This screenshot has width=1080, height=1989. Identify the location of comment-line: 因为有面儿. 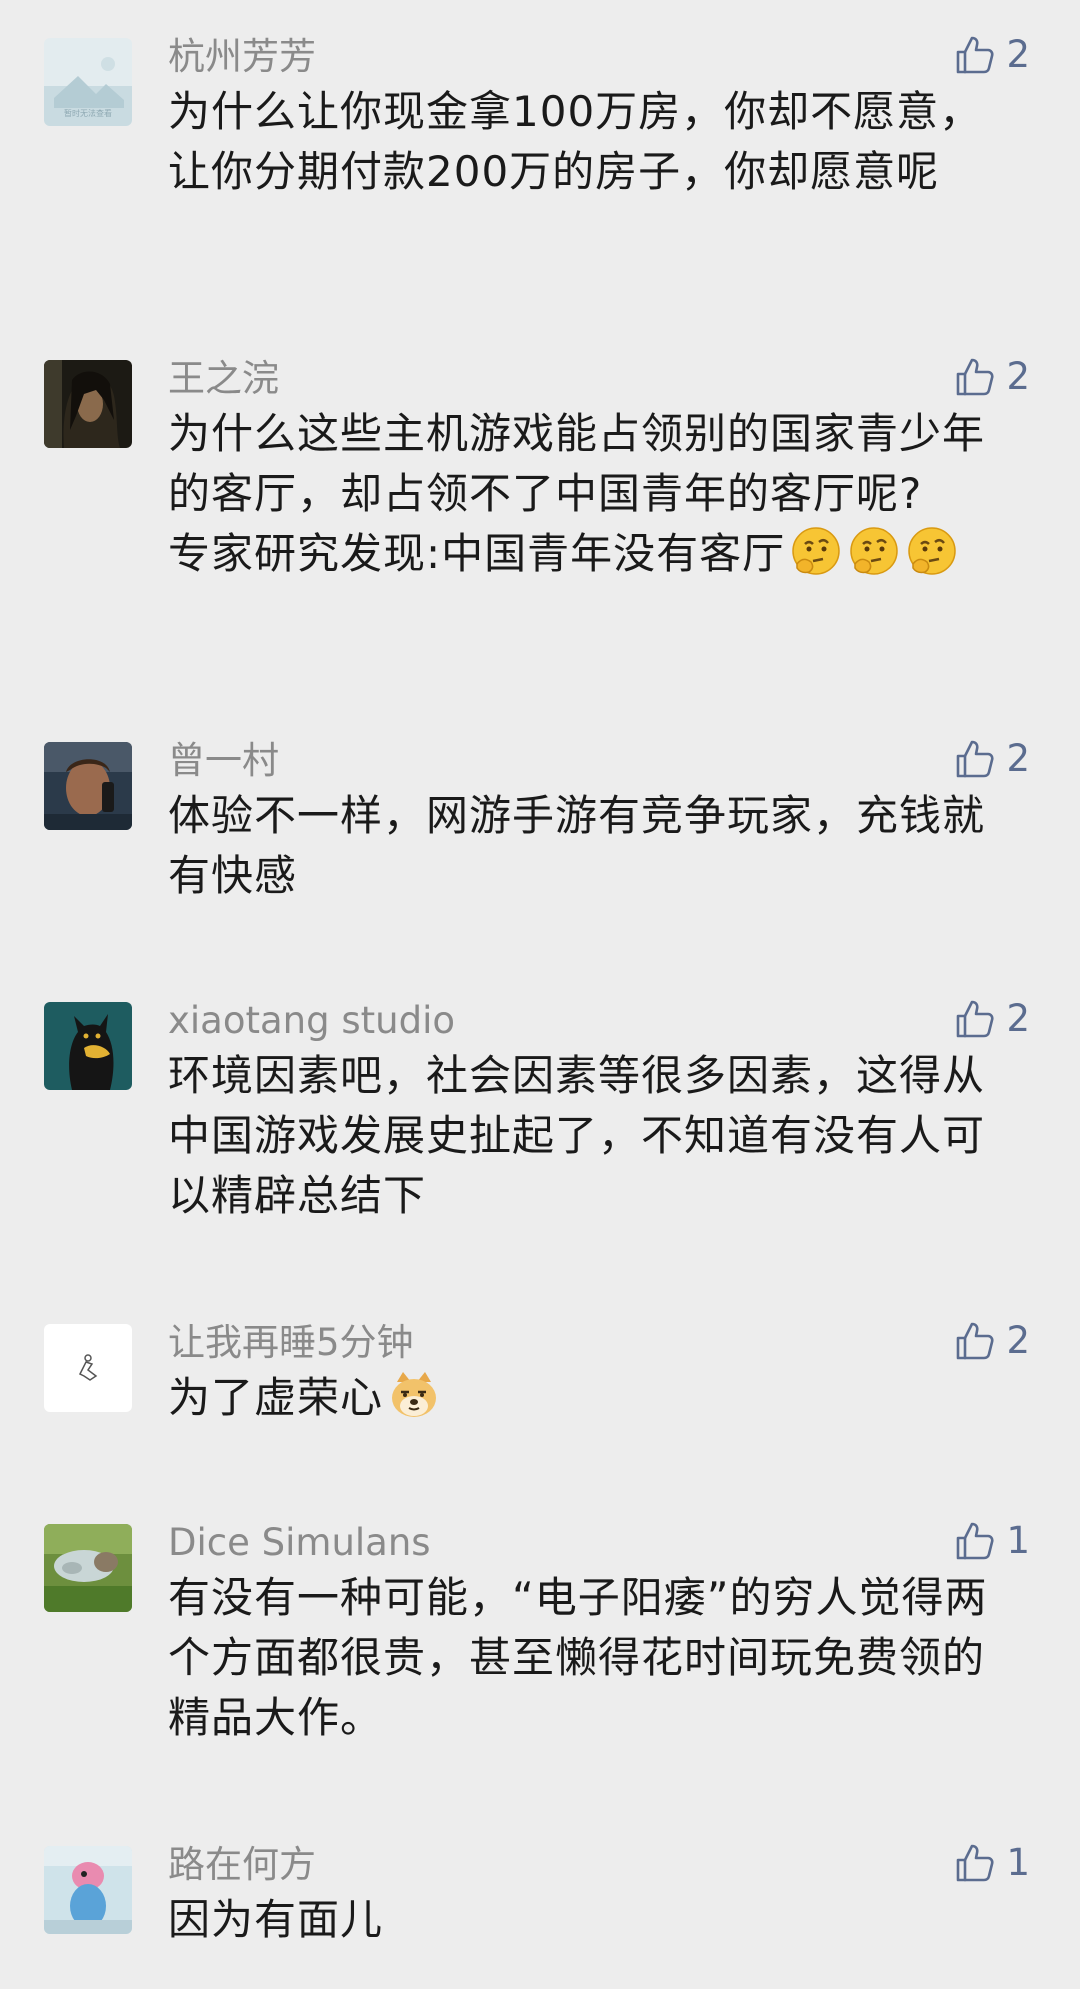
(276, 1919).